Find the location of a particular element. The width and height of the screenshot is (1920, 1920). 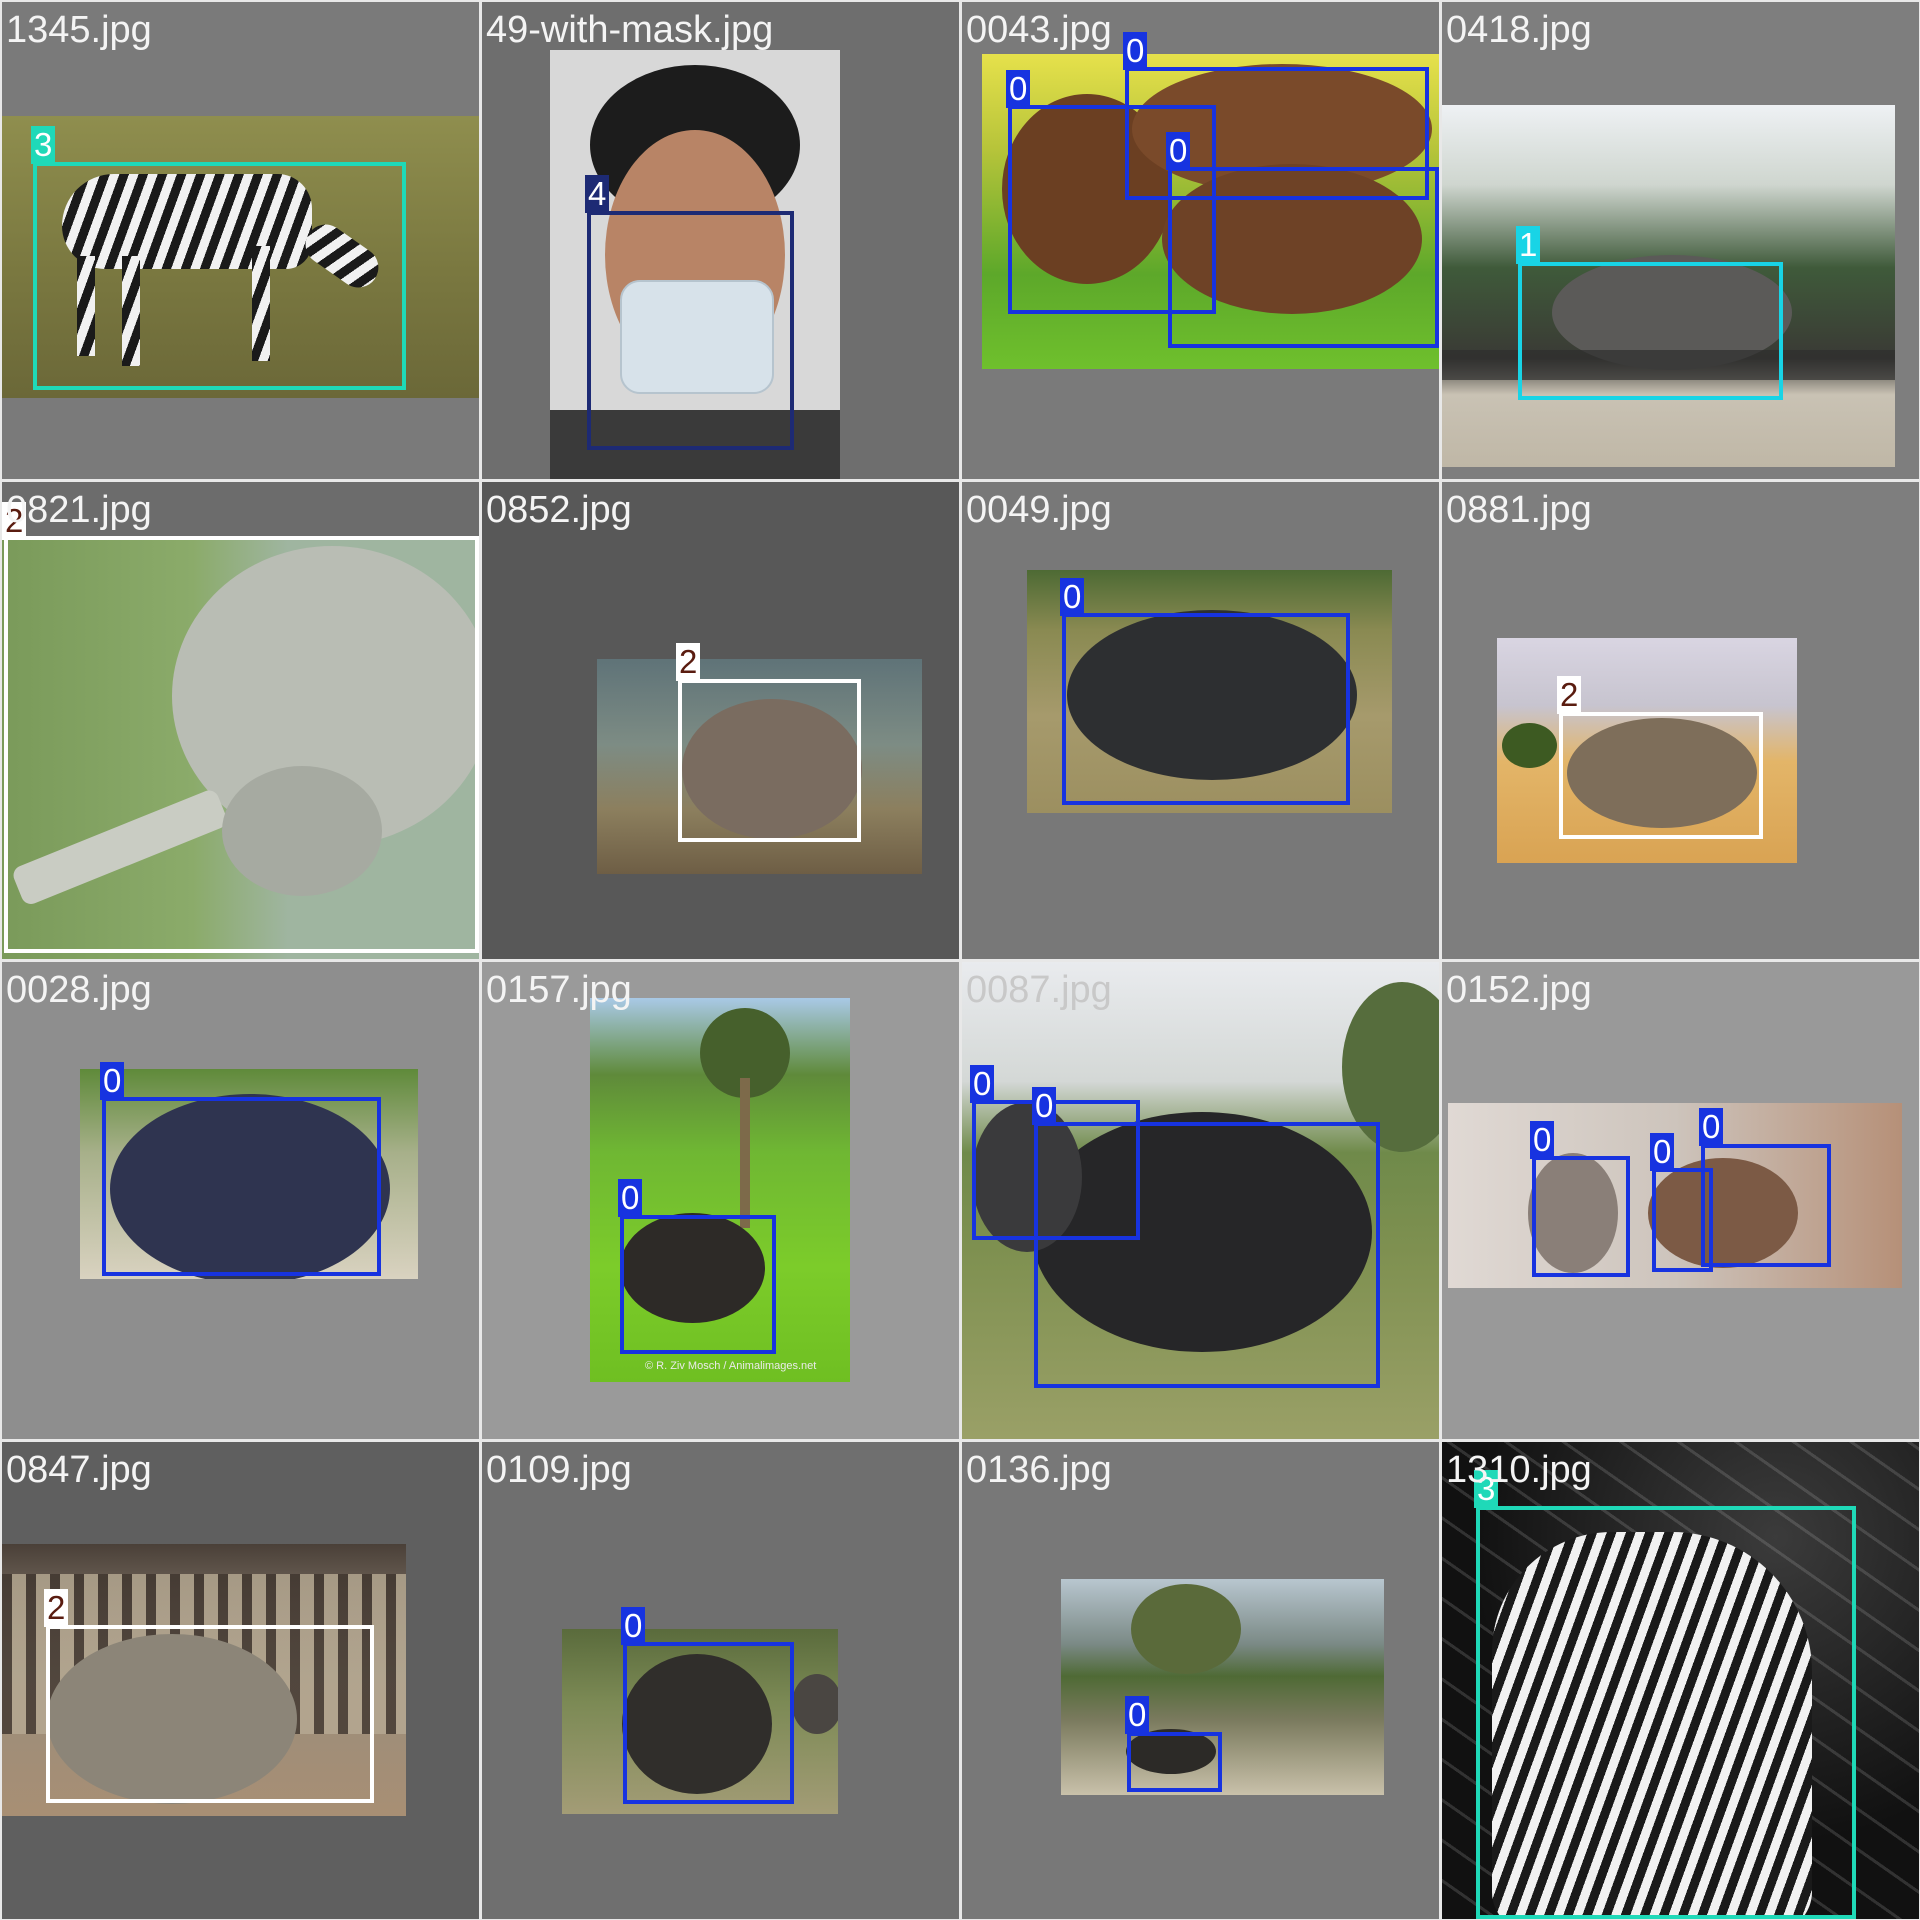

tile-filename: 0087.jpg is located at coordinates (1039, 990).